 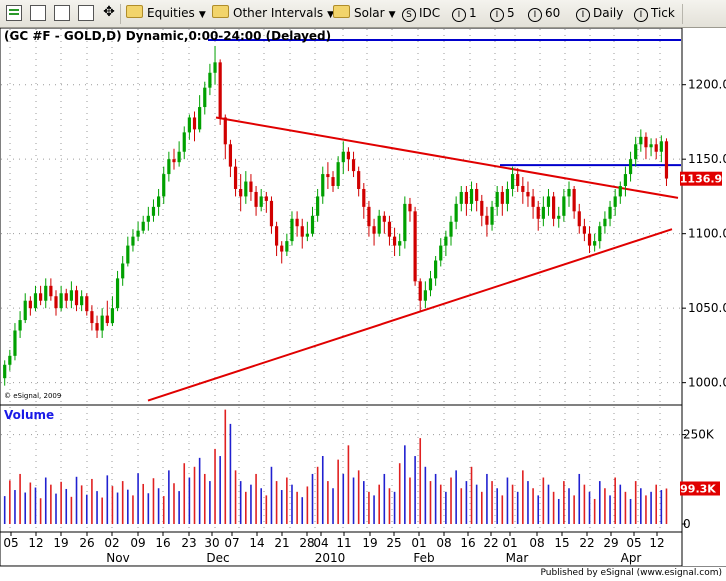 What do you see at coordinates (166, 13) in the screenshot?
I see `equities-menu: Equities ▼` at bounding box center [166, 13].